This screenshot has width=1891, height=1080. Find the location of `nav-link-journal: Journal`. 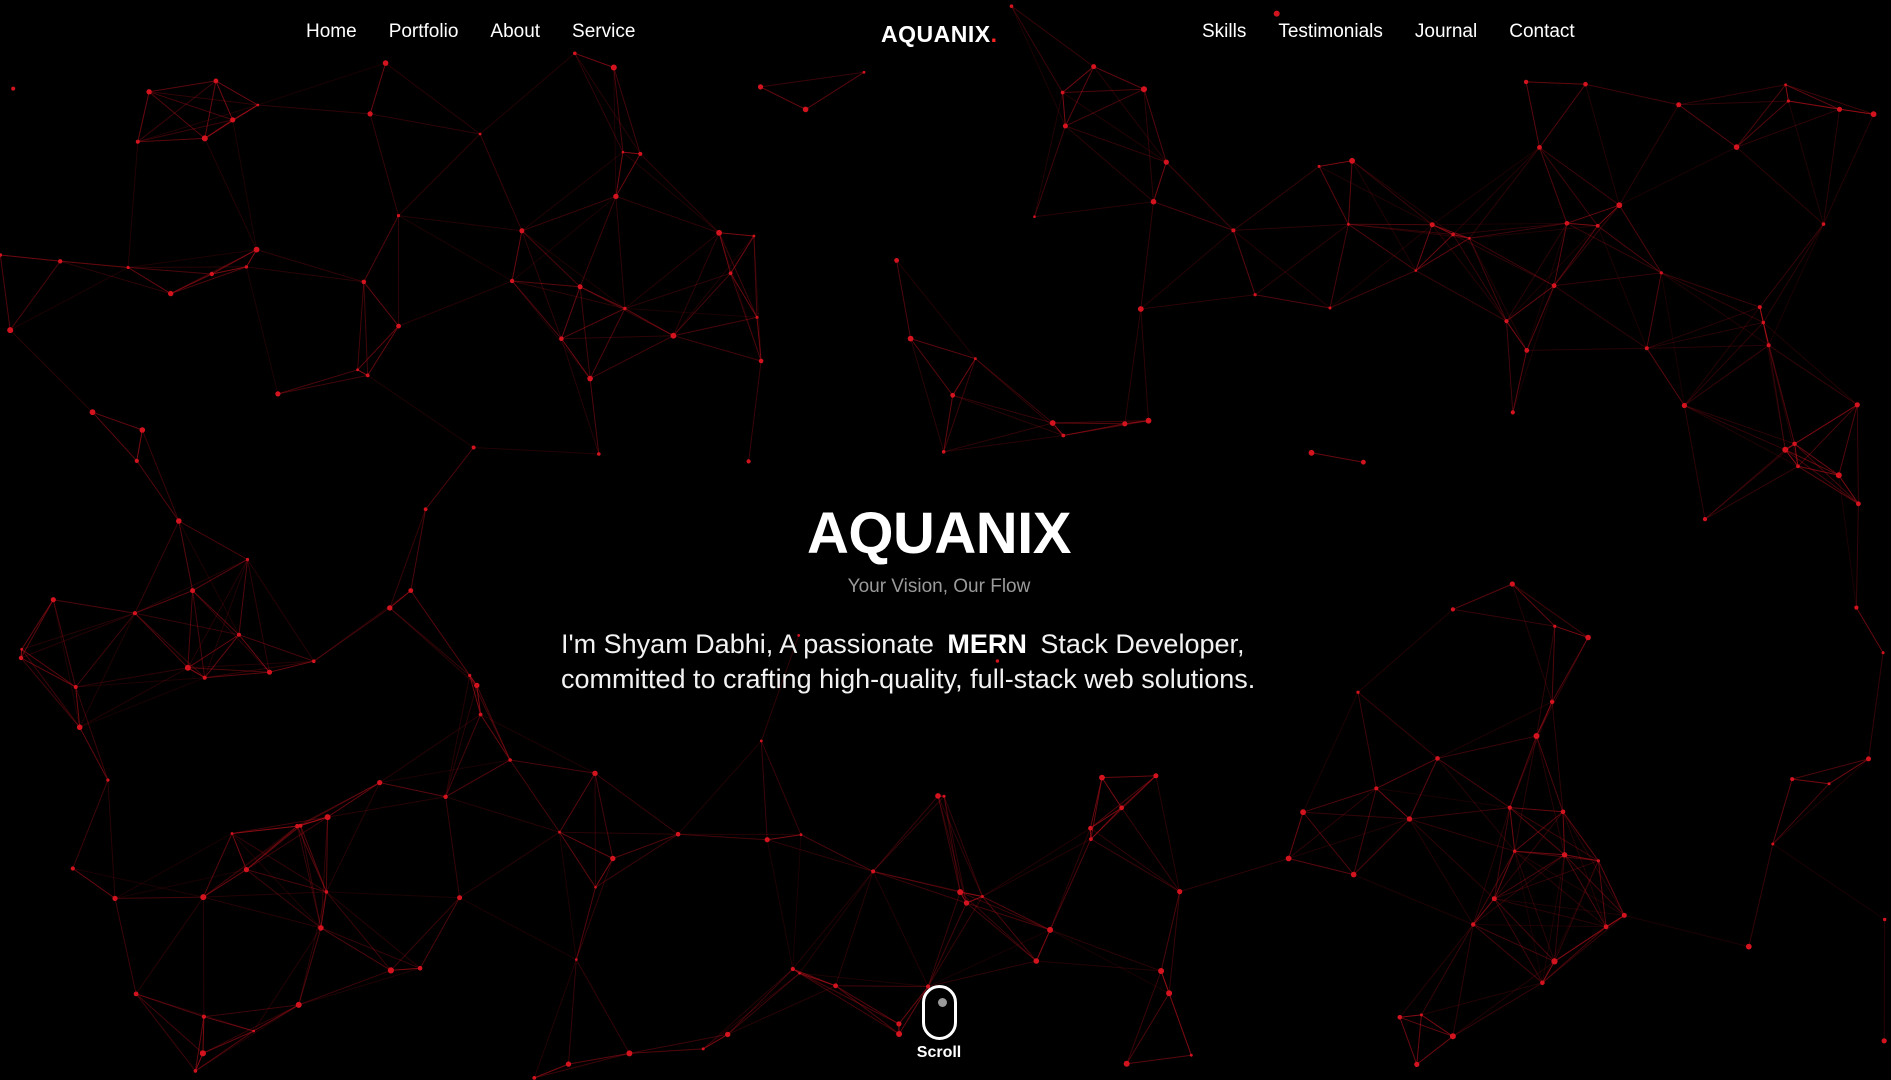

nav-link-journal: Journal is located at coordinates (1446, 32).